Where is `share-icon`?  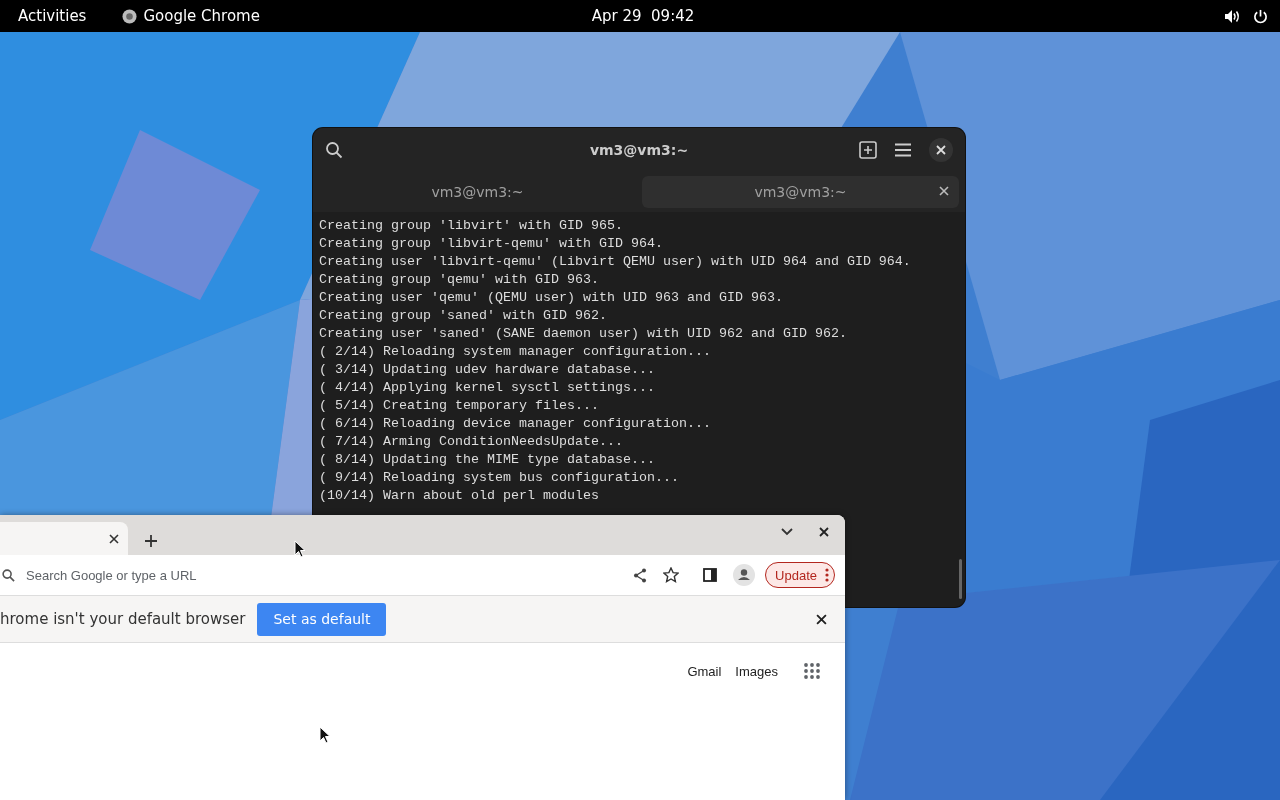
share-icon is located at coordinates (640, 575).